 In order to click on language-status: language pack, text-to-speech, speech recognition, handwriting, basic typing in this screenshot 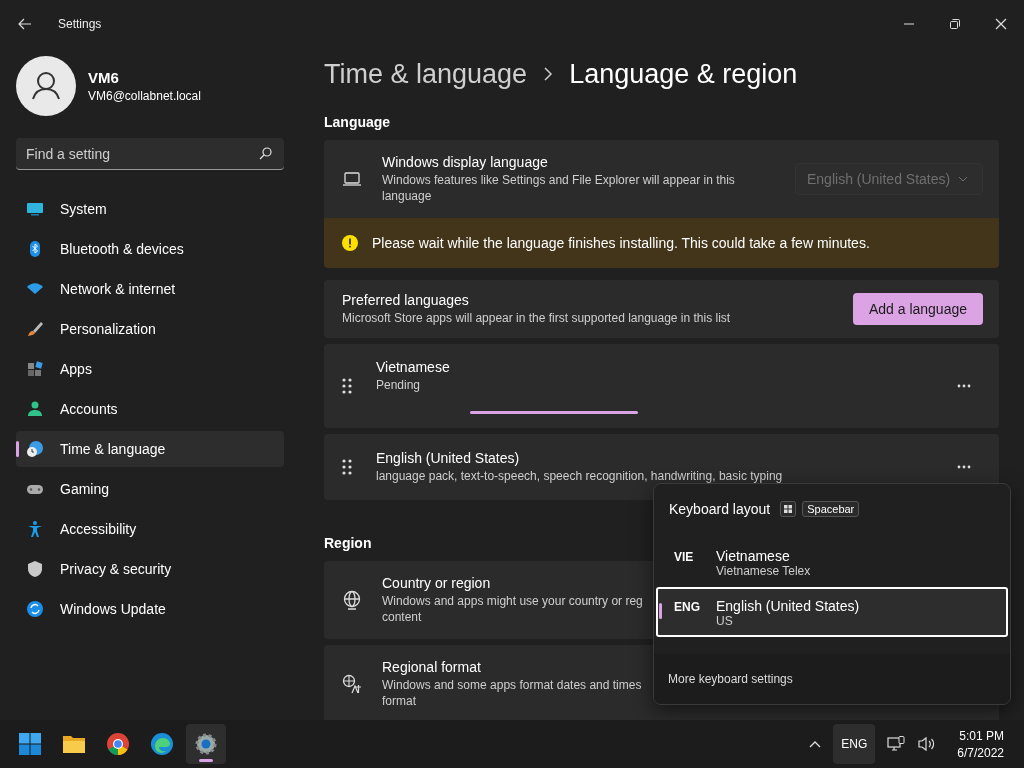, I will do `click(580, 476)`.